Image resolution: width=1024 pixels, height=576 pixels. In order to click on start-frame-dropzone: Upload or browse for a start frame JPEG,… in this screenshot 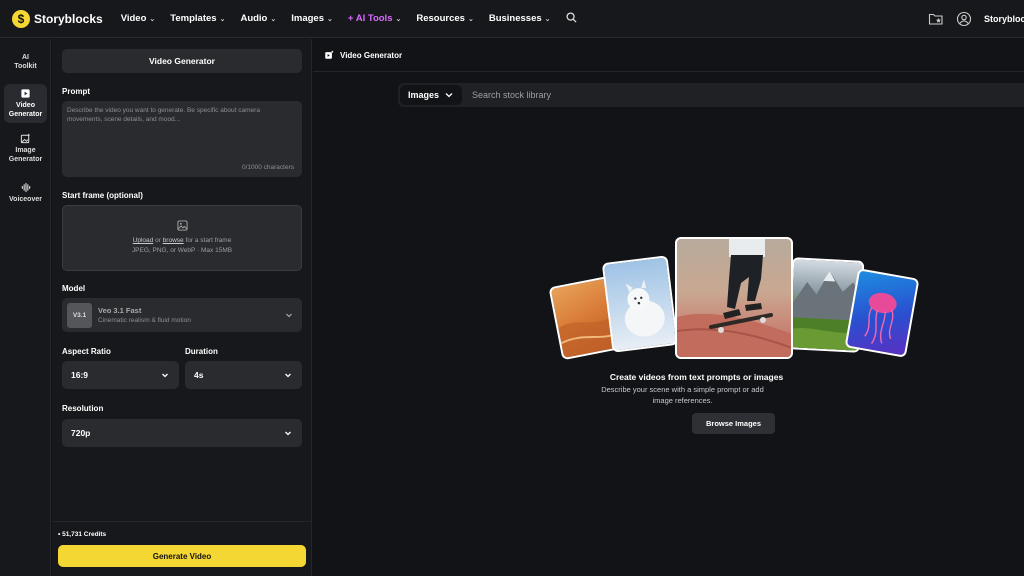, I will do `click(182, 238)`.